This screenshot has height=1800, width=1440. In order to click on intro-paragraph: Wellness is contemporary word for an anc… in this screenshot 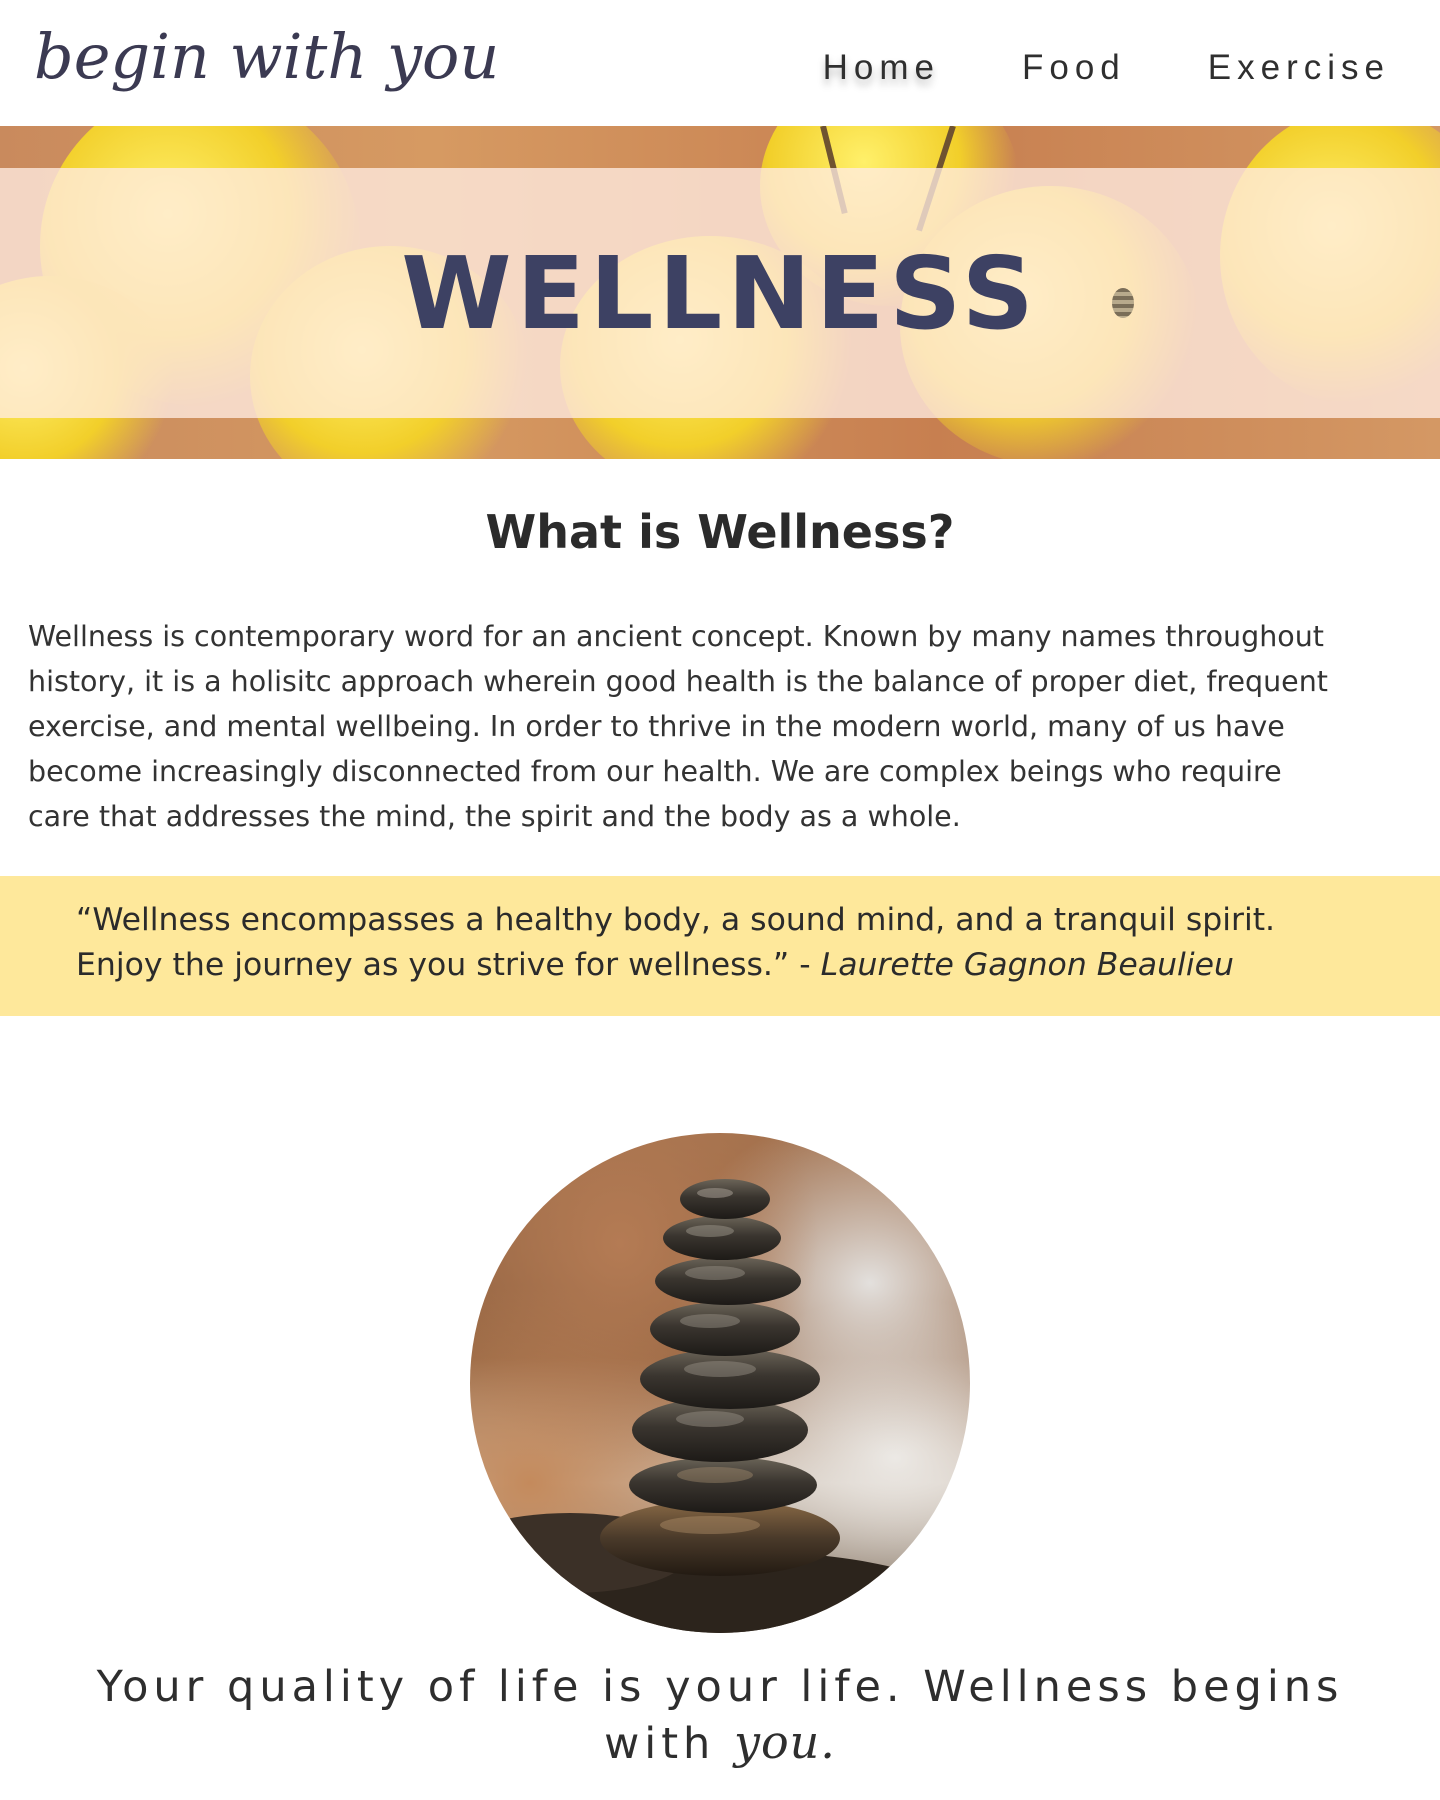, I will do `click(723, 726)`.